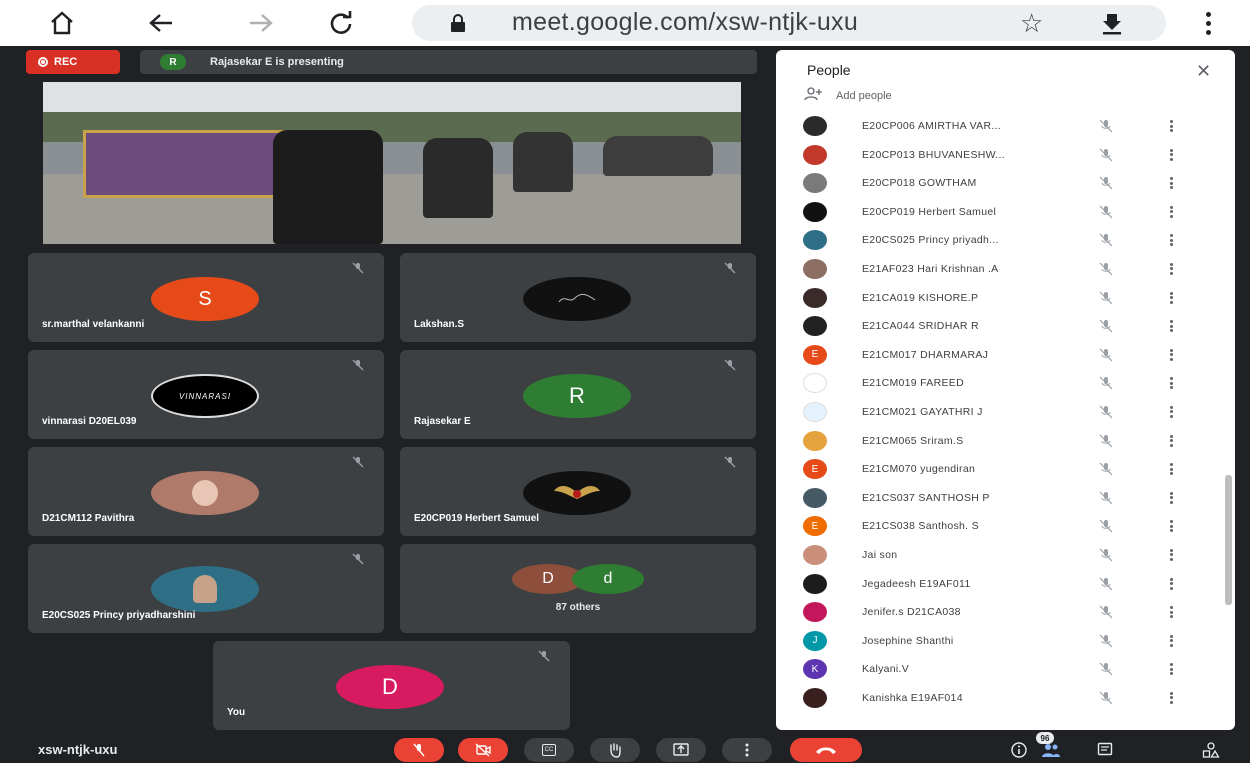 Image resolution: width=1250 pixels, height=763 pixels. Describe the element at coordinates (1031, 23) in the screenshot. I see `star-icon: ☆` at that location.